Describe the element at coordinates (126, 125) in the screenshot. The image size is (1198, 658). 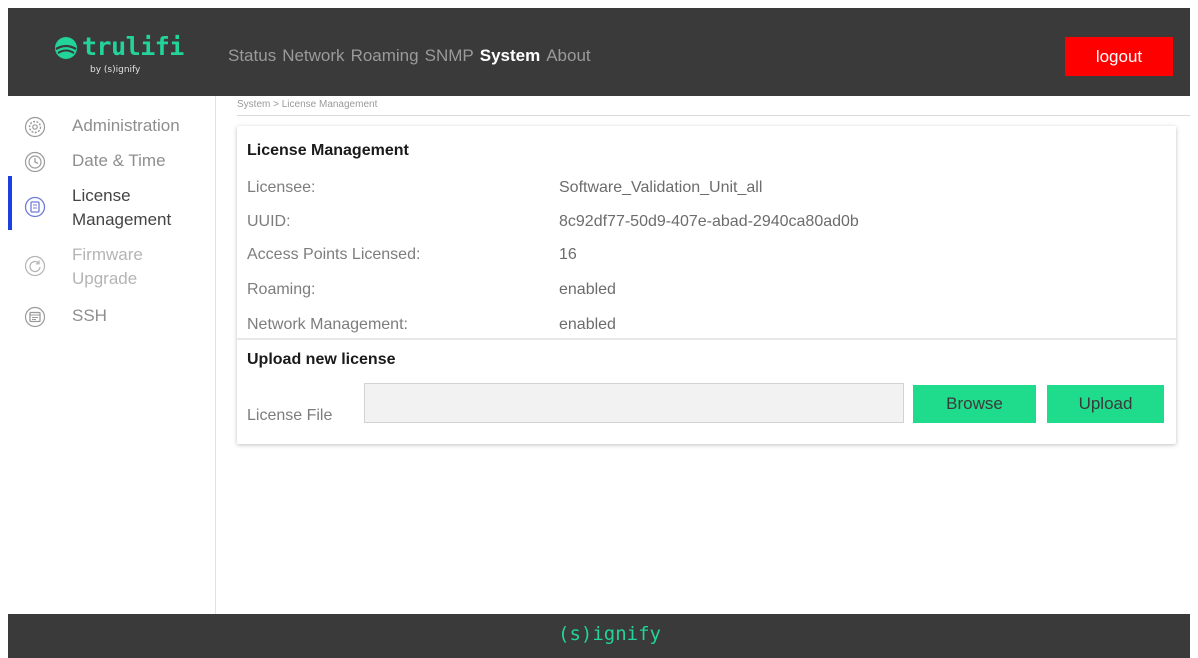
I see `sidebar-item-label: Administration` at that location.